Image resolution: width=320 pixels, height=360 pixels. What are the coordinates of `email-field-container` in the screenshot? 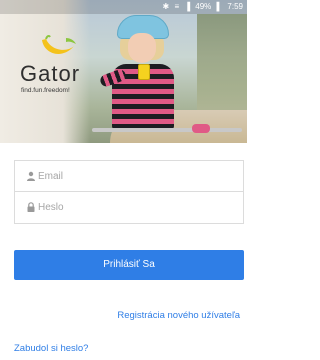 It's located at (129, 176).